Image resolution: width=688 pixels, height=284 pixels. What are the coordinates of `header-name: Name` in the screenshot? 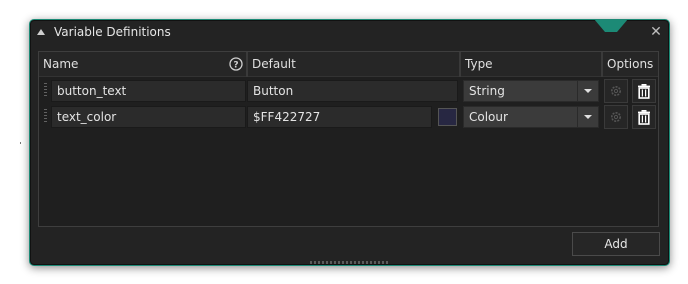 It's located at (61, 64).